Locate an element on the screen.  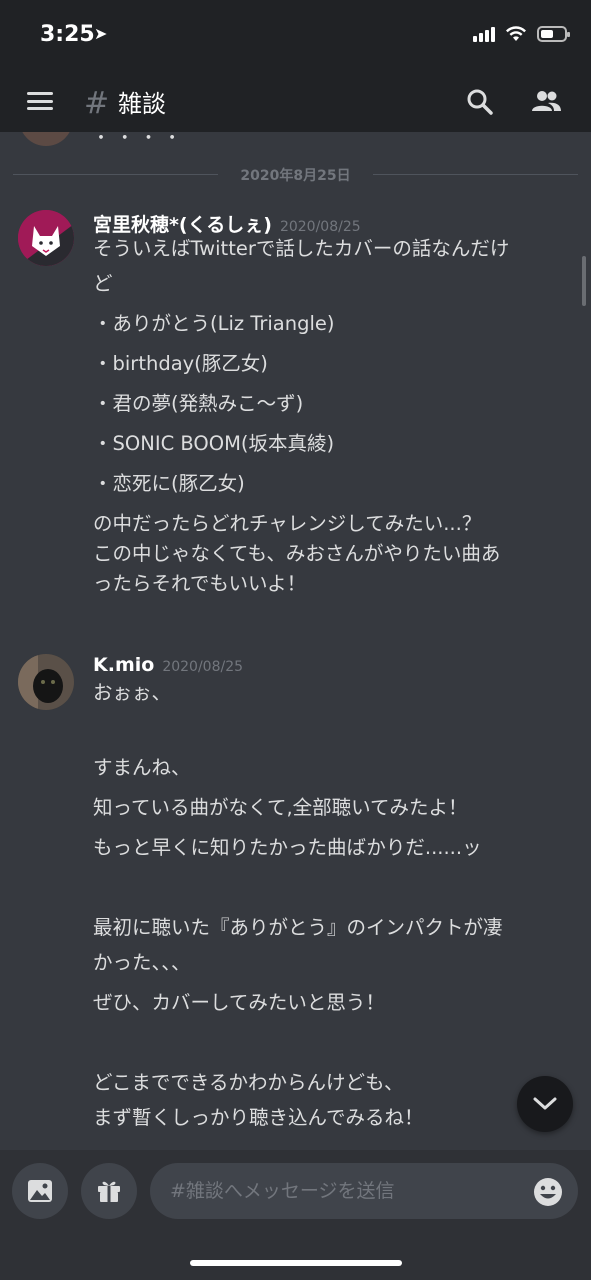
message-line: 知っている曲がなくて,全部聴いてみたよ！ is located at coordinates (280, 807).